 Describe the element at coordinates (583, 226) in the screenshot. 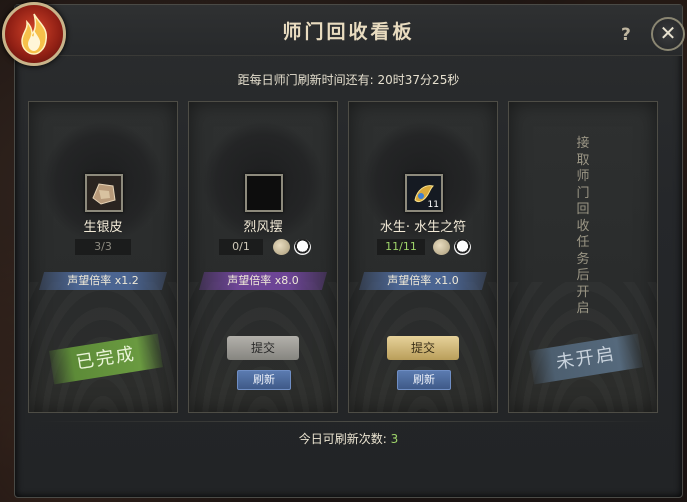

I see `locked-hint-text: 接取师门回收任务后开启` at that location.